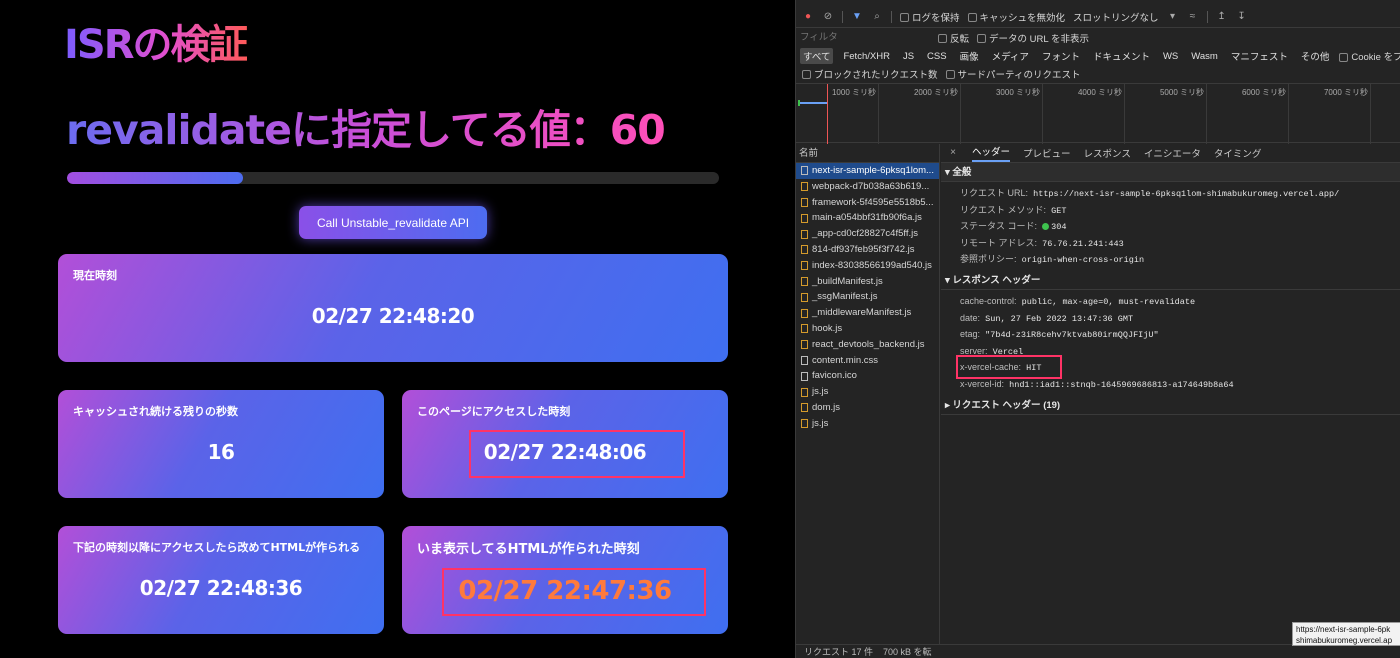 This screenshot has height=658, width=1400. I want to click on chevron-down-icon: ▾, so click(1173, 17).